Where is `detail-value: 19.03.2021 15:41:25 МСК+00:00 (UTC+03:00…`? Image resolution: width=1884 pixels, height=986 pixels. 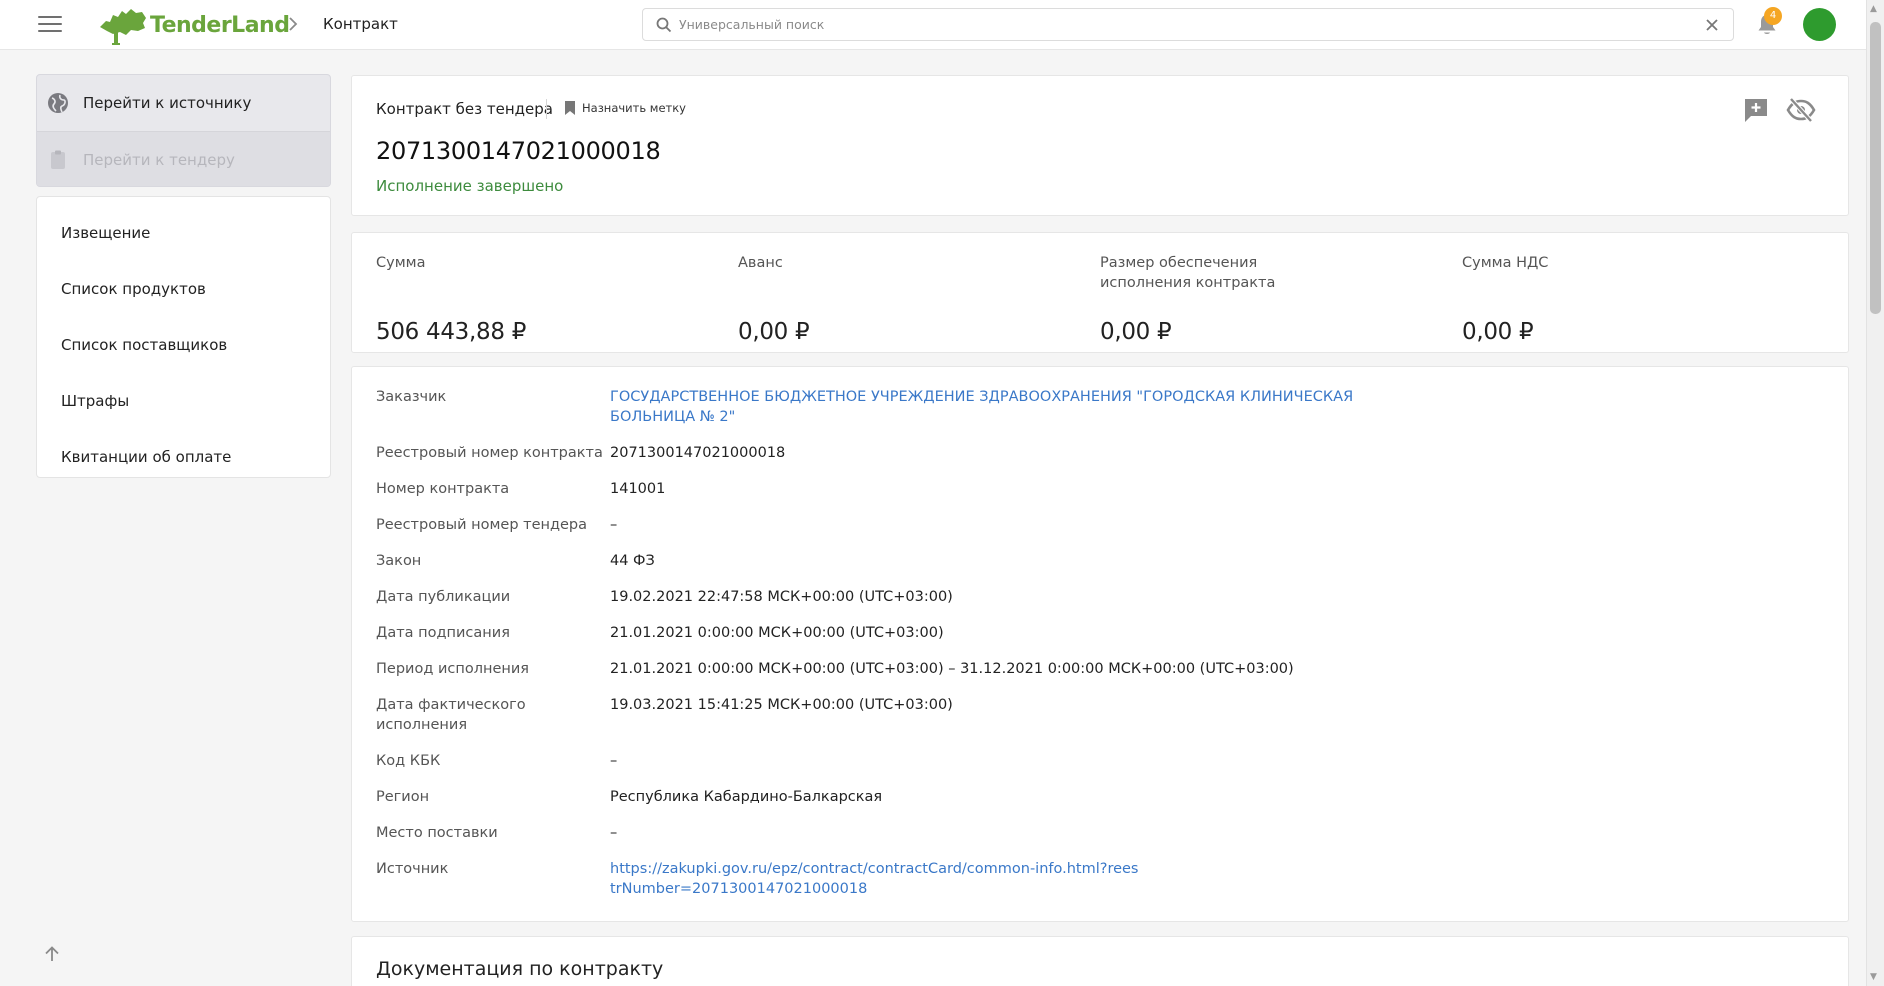 detail-value: 19.03.2021 15:41:25 МСК+00:00 (UTC+03:00… is located at coordinates (781, 705).